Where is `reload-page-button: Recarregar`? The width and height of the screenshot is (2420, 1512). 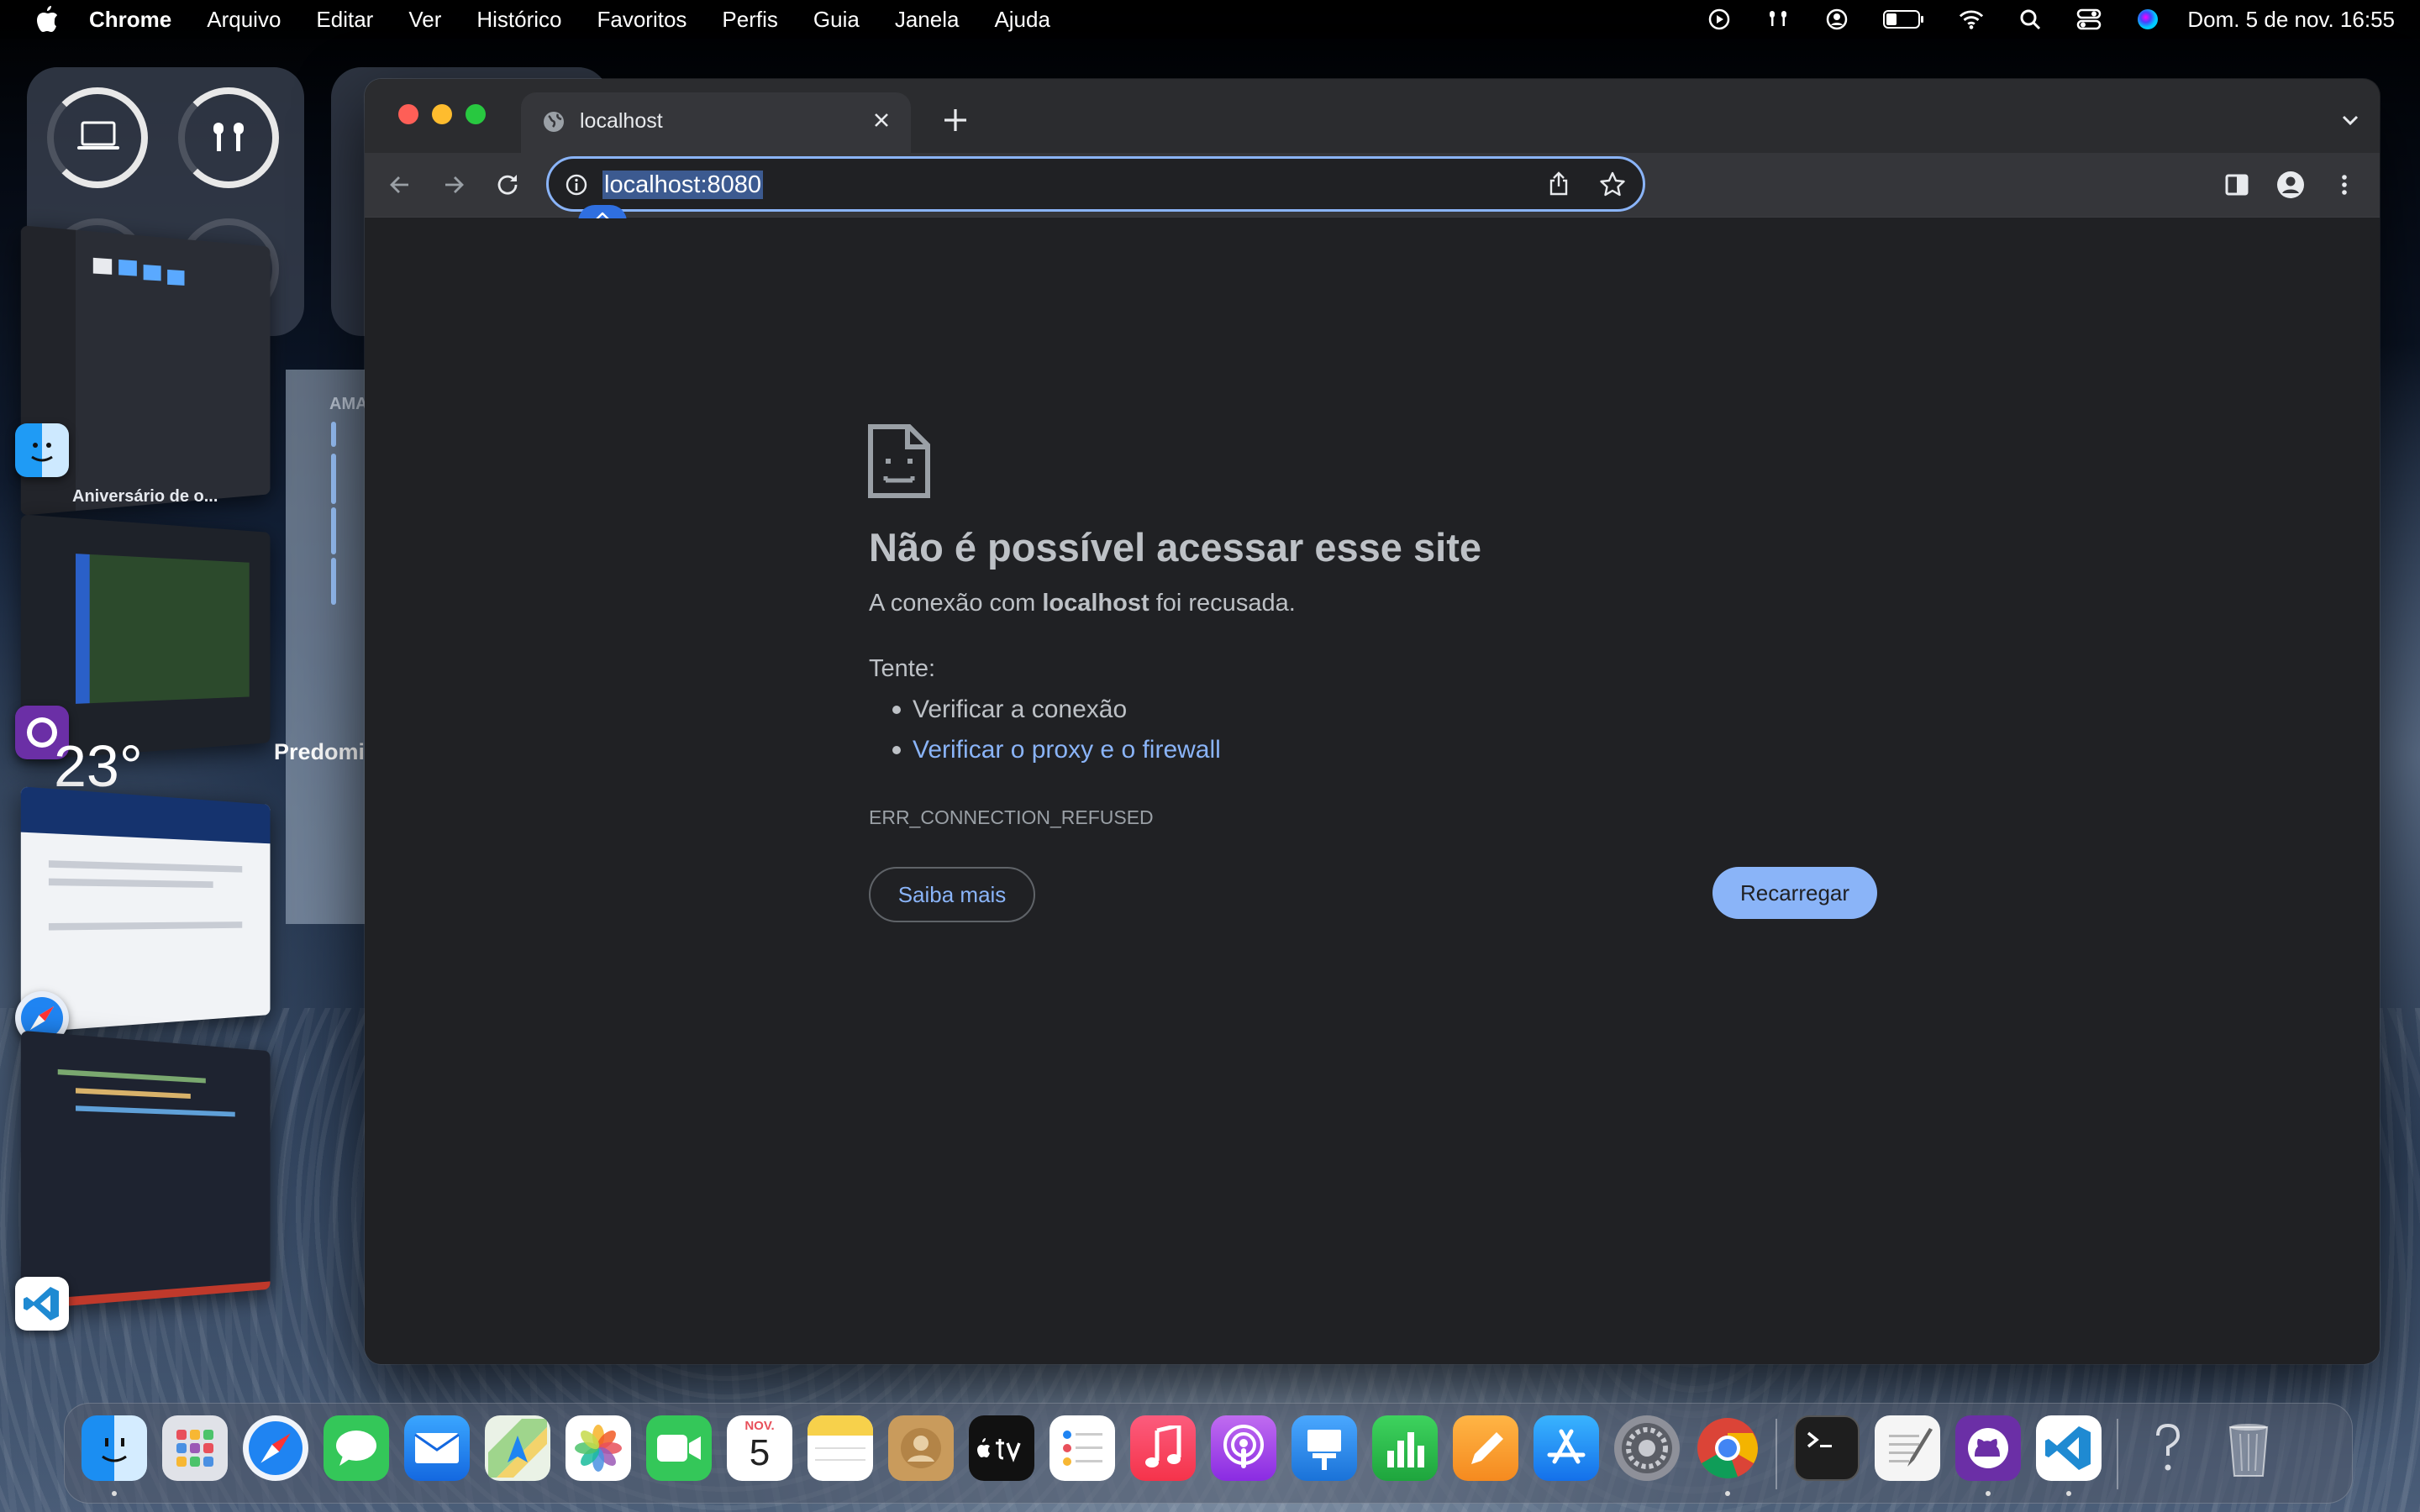 reload-page-button: Recarregar is located at coordinates (1795, 893).